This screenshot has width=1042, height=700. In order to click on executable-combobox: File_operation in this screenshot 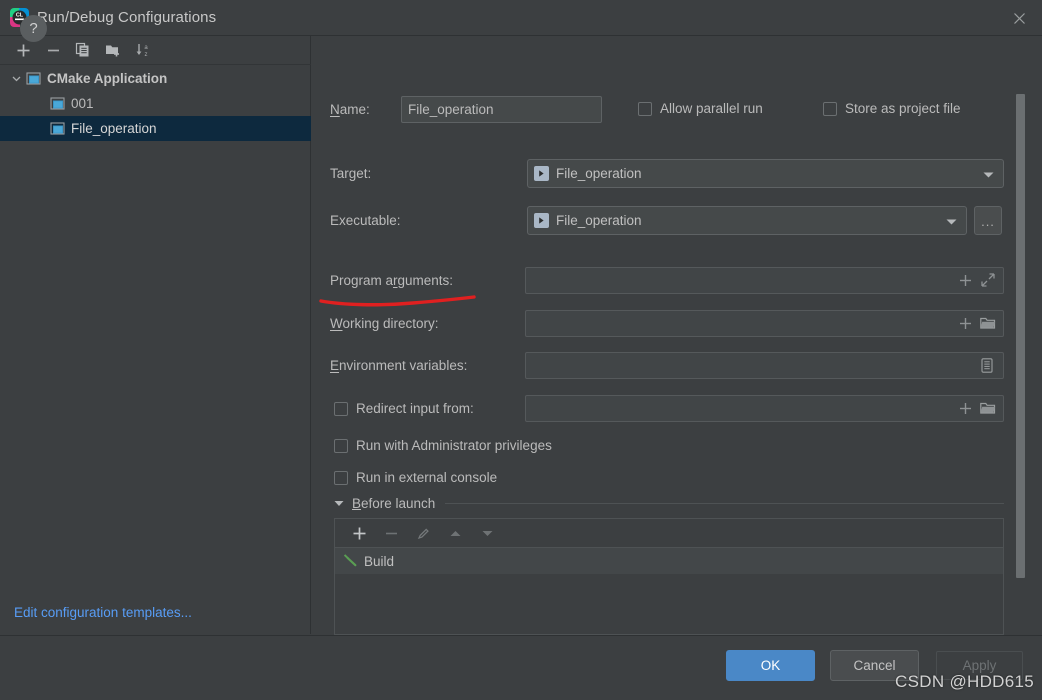, I will do `click(747, 220)`.